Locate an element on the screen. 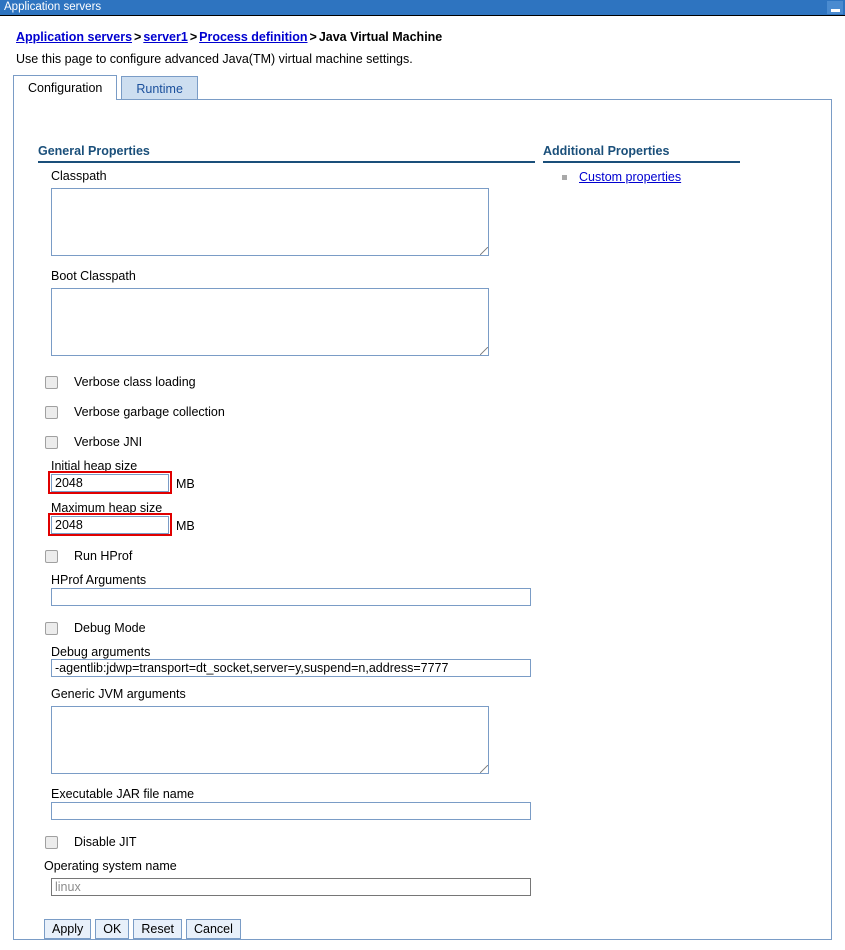 This screenshot has width=845, height=950. verbose-class-loading-row: Verbose class loading is located at coordinates (120, 382).